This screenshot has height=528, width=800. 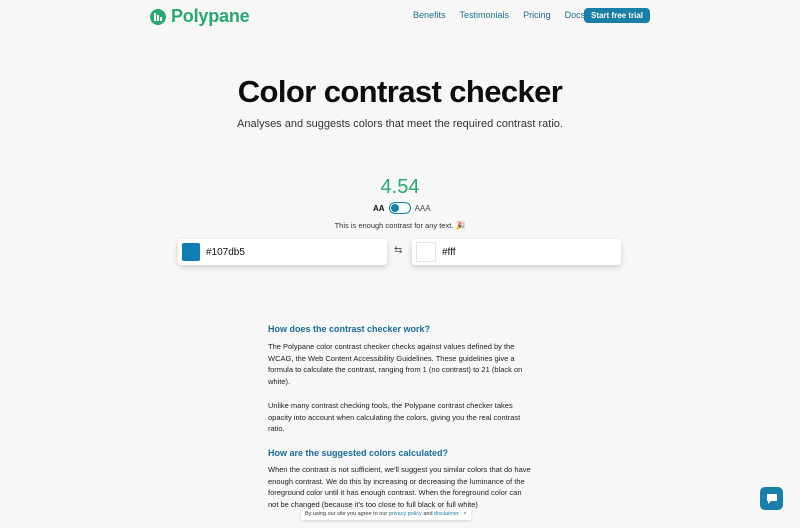 I want to click on chat-widget-button, so click(x=771, y=498).